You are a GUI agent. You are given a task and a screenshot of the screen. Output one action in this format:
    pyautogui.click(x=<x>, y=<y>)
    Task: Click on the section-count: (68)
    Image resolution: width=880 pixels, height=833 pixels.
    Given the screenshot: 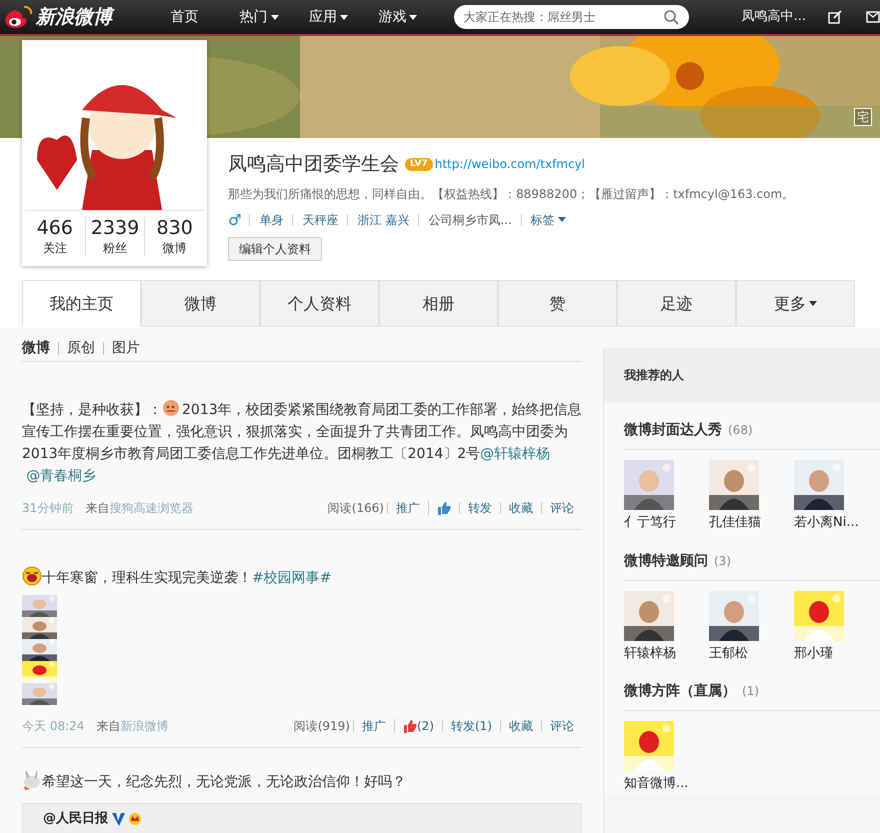 What is the action you would take?
    pyautogui.click(x=740, y=430)
    